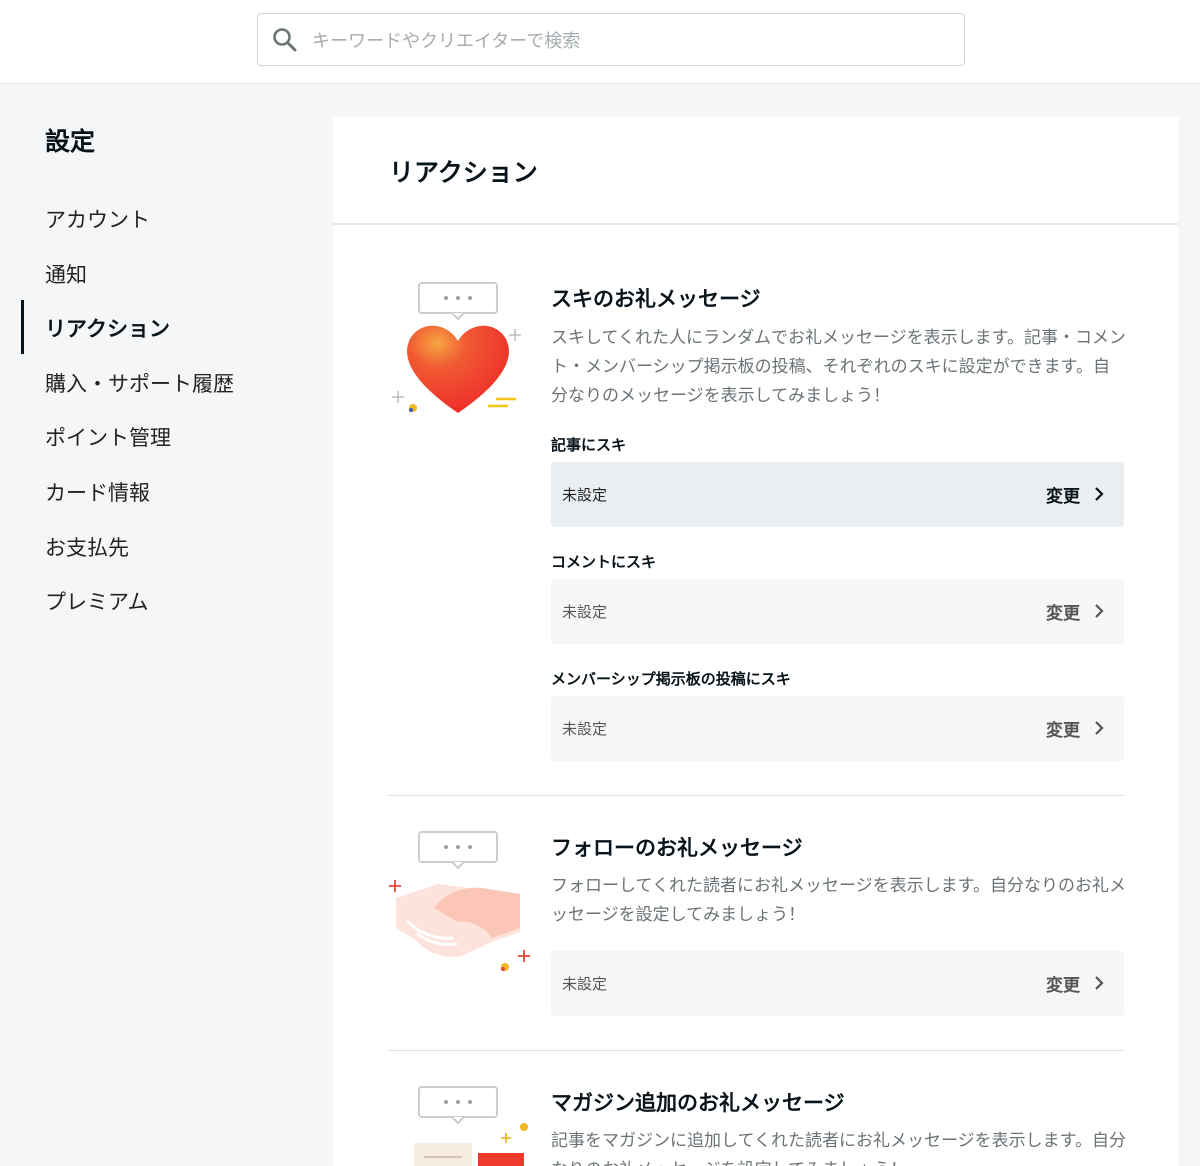 Image resolution: width=1200 pixels, height=1166 pixels. Describe the element at coordinates (604, 562) in the screenshot. I see `field-label-comment-suki: コメントにスキ` at that location.